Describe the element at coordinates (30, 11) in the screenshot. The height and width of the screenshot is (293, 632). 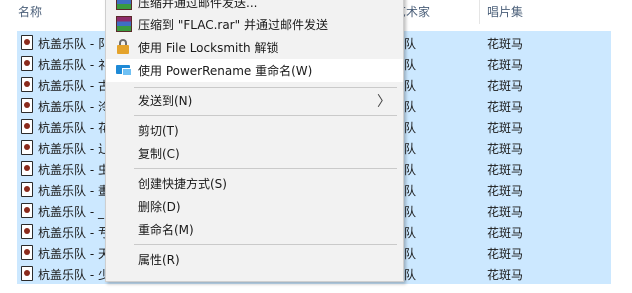
I see `column-header-name: 名称` at that location.